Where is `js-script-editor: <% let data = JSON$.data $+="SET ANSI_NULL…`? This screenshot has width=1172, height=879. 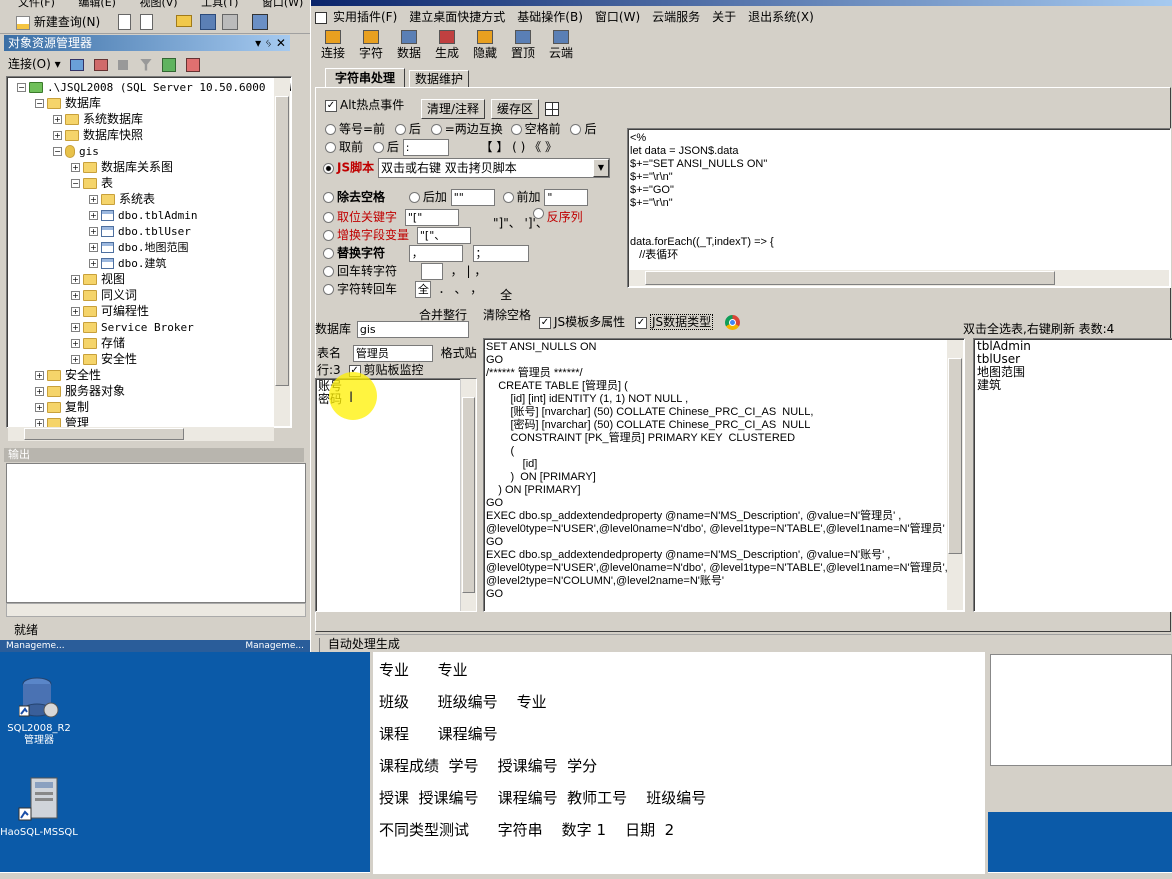 js-script-editor: <% let data = JSON$.data $+="SET ANSI_NULL… is located at coordinates (899, 208).